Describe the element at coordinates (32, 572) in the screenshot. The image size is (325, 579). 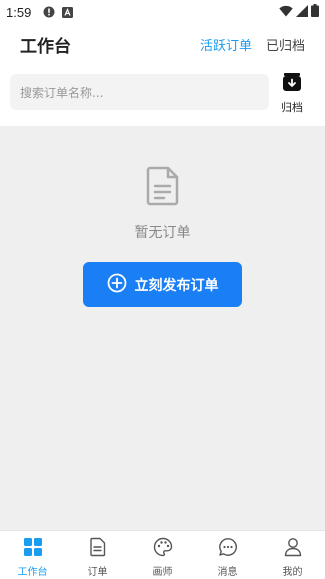
I see `nav-label-workbench: 工作台` at that location.